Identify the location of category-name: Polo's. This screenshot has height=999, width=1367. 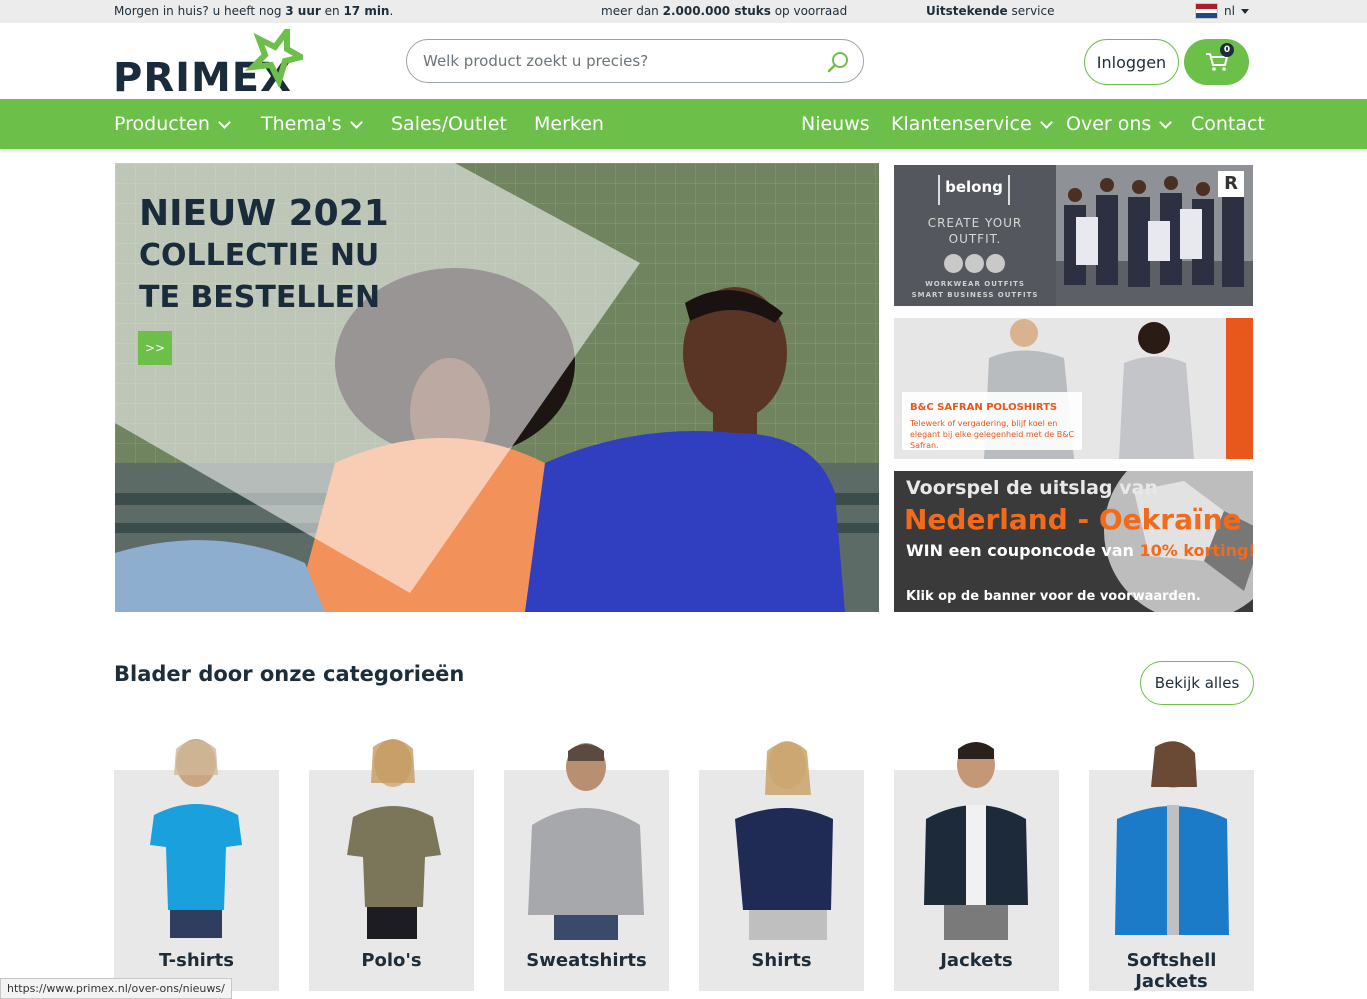
(391, 960).